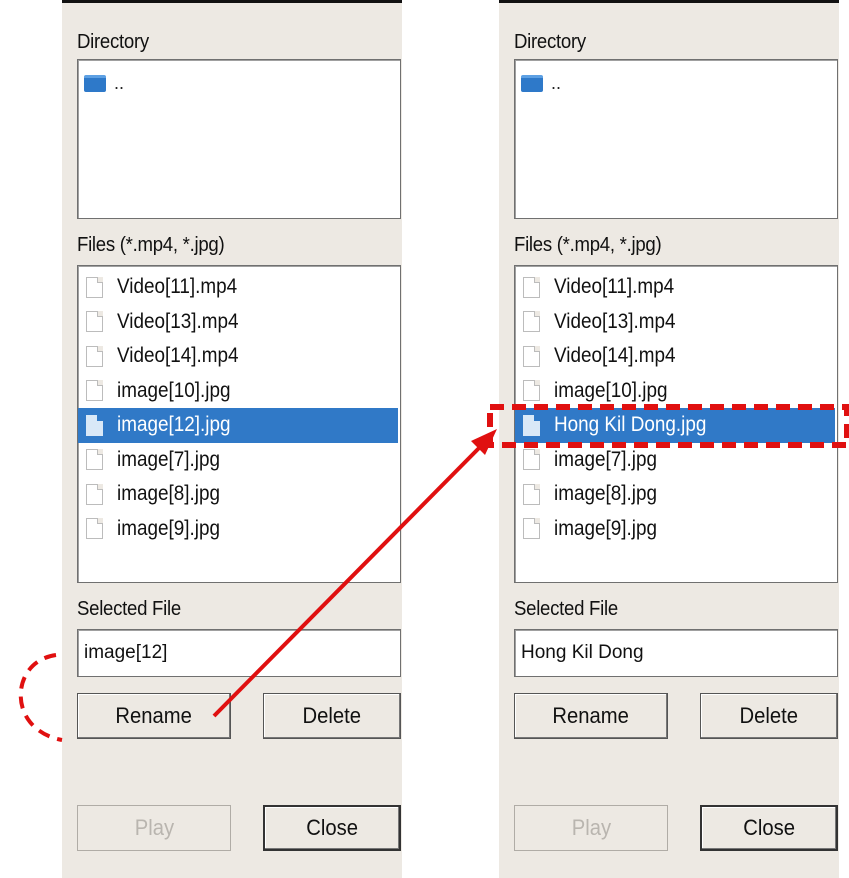  What do you see at coordinates (676, 653) in the screenshot?
I see `selected-file-input: Hong Kil Dong` at bounding box center [676, 653].